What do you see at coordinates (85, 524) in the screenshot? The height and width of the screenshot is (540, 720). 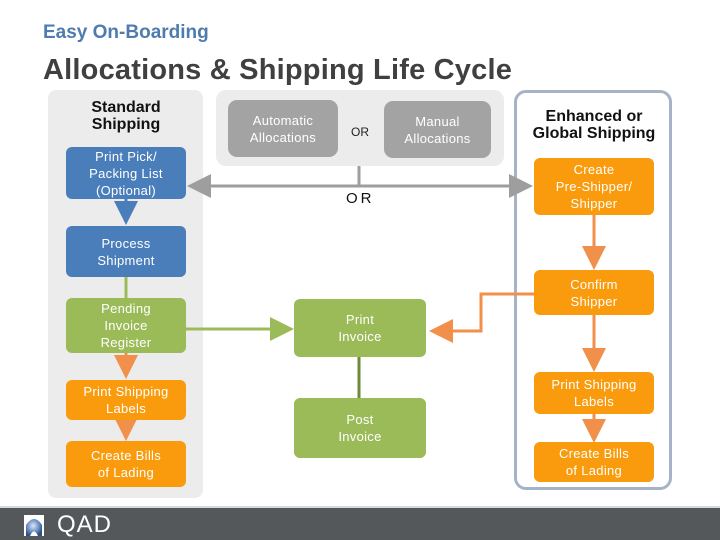 I see `qad-logo-text: QAD` at bounding box center [85, 524].